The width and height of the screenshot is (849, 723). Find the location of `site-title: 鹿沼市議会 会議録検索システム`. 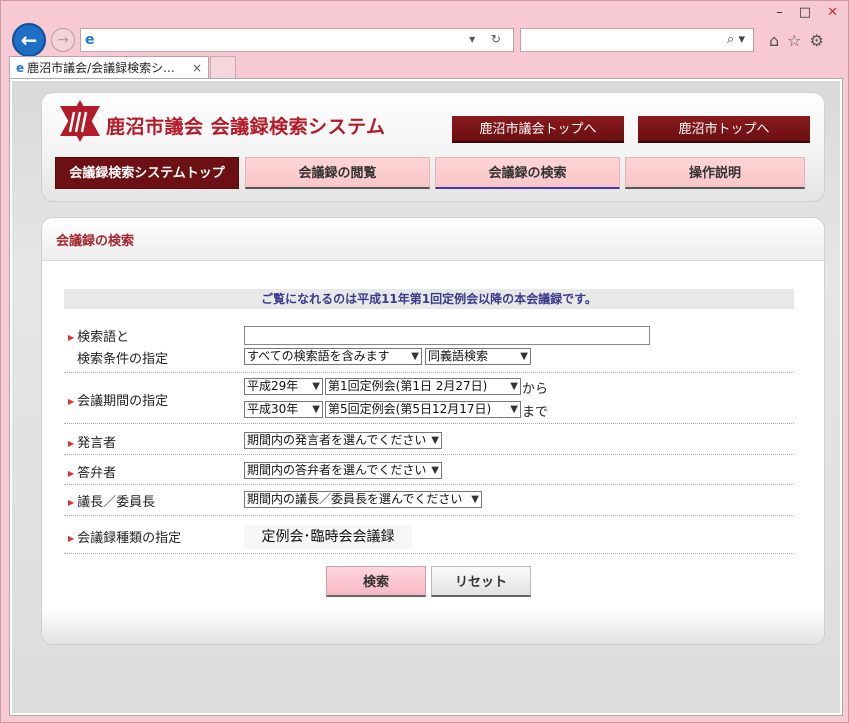

site-title: 鹿沼市議会 会議録検索システム is located at coordinates (246, 127).